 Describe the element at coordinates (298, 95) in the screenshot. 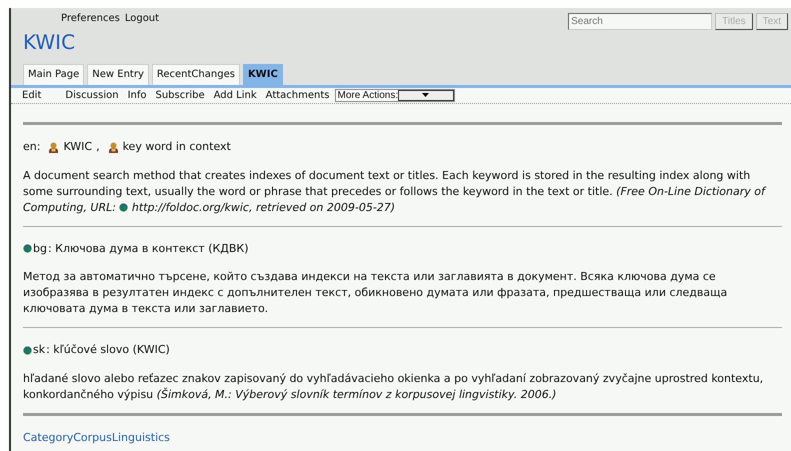

I see `action-link: Attachments` at that location.